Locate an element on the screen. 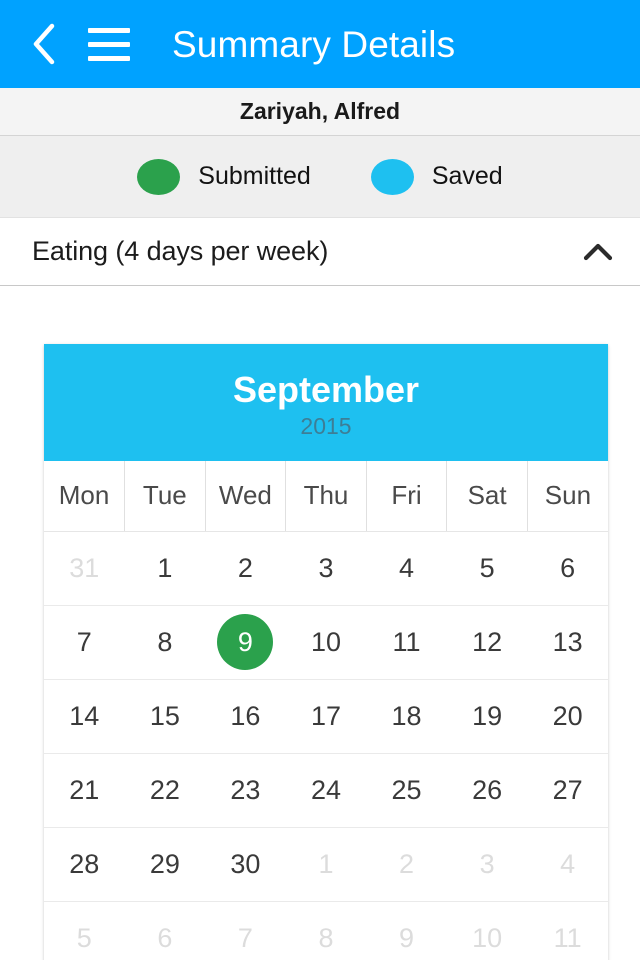 This screenshot has height=960, width=640. calendar-day-number: 7 is located at coordinates (84, 641).